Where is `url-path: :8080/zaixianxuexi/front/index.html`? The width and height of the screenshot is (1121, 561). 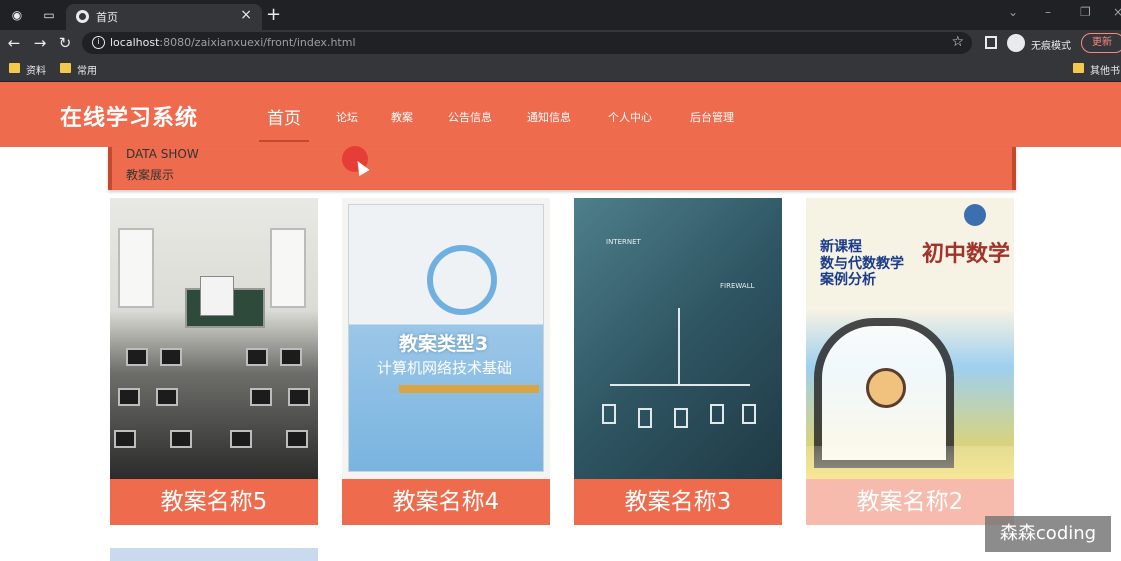 url-path: :8080/zaixianxuexi/front/index.html is located at coordinates (257, 42).